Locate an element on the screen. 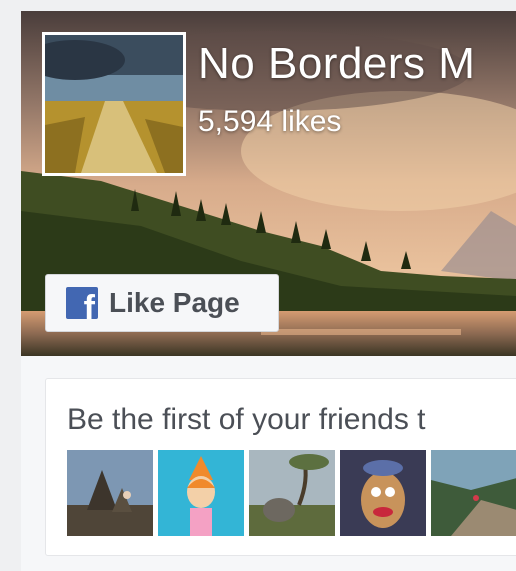 The image size is (516, 571). friend-photo-temple is located at coordinates (110, 493).